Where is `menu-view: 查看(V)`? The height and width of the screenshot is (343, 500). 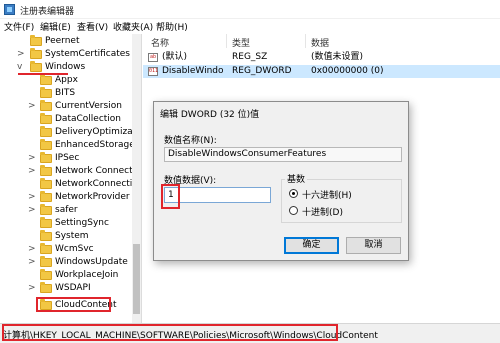
menu-view: 查看(V) is located at coordinates (92, 26).